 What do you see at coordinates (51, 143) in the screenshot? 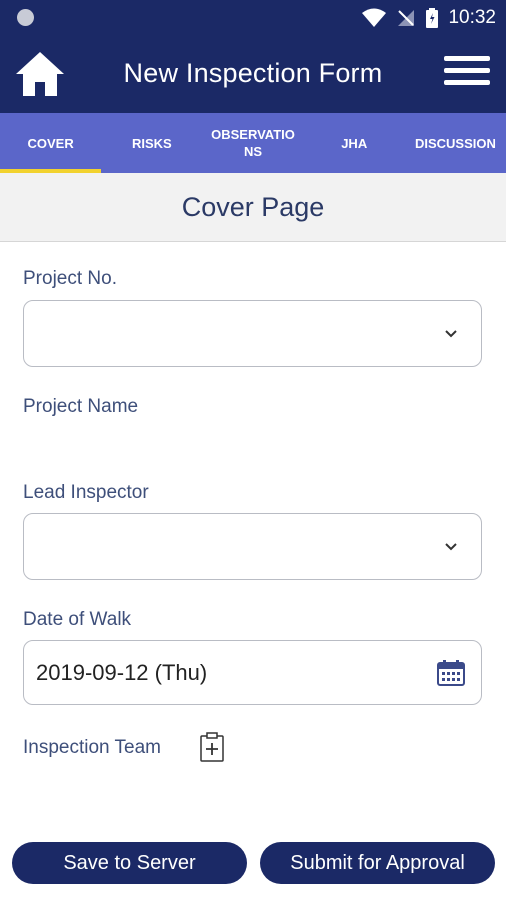
I see `tab-cover: COVER` at bounding box center [51, 143].